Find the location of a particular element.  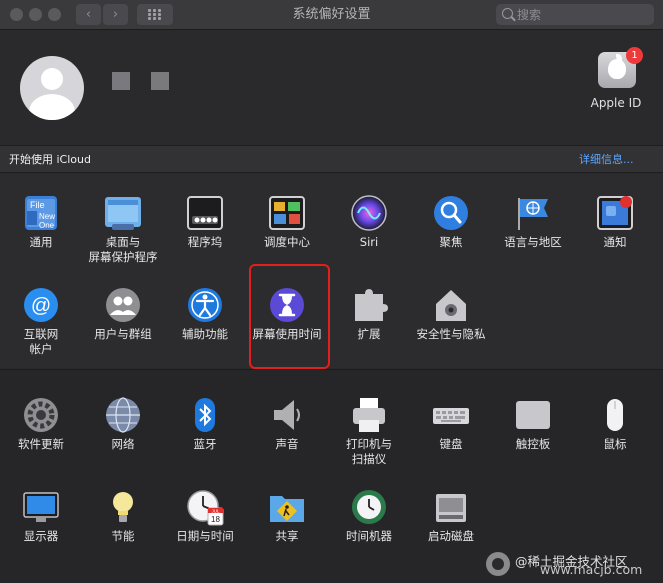

extensions-icon is located at coordinates (369, 305).